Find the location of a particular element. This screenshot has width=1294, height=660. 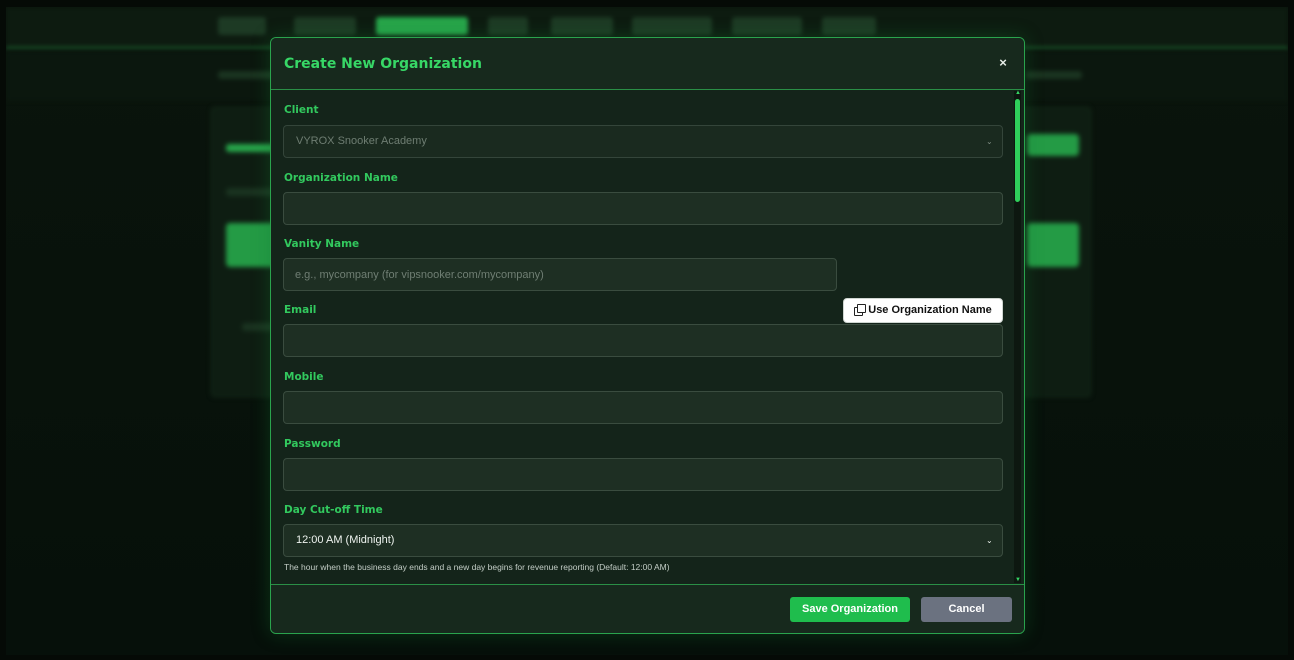

email-input is located at coordinates (643, 340).